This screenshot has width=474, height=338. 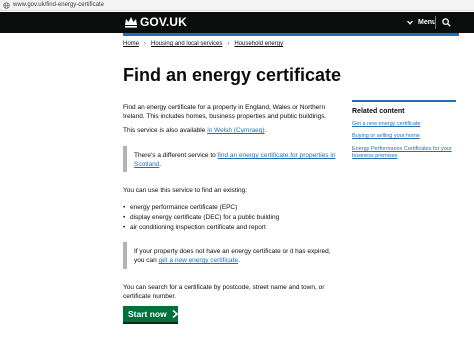 I want to click on govuk-logo: GOV.UK, so click(x=163, y=22).